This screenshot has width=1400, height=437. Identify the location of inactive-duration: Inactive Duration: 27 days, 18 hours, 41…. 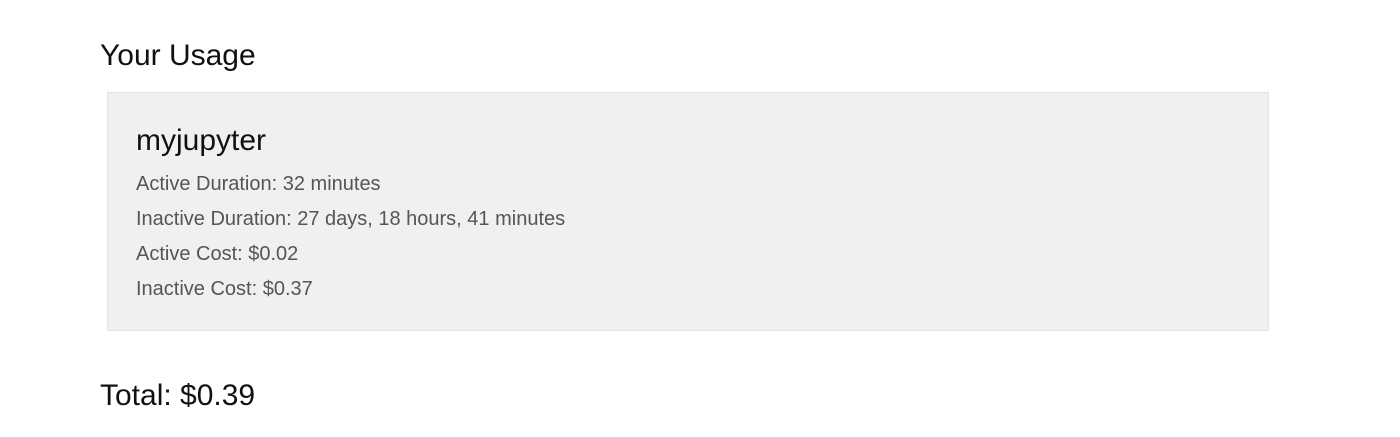
(351, 219).